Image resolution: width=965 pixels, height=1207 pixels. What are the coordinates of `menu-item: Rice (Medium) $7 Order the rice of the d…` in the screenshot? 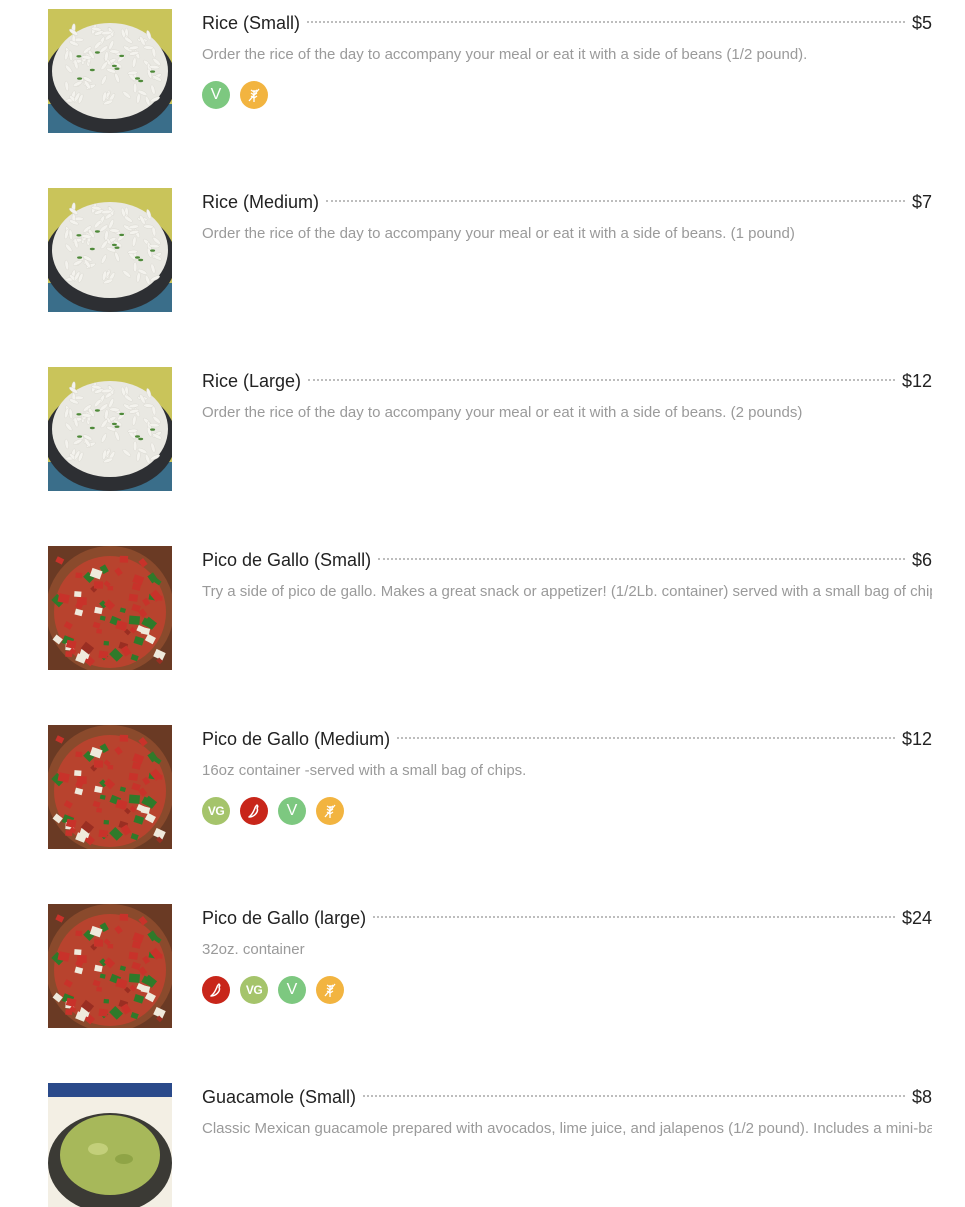 It's located at (490, 250).